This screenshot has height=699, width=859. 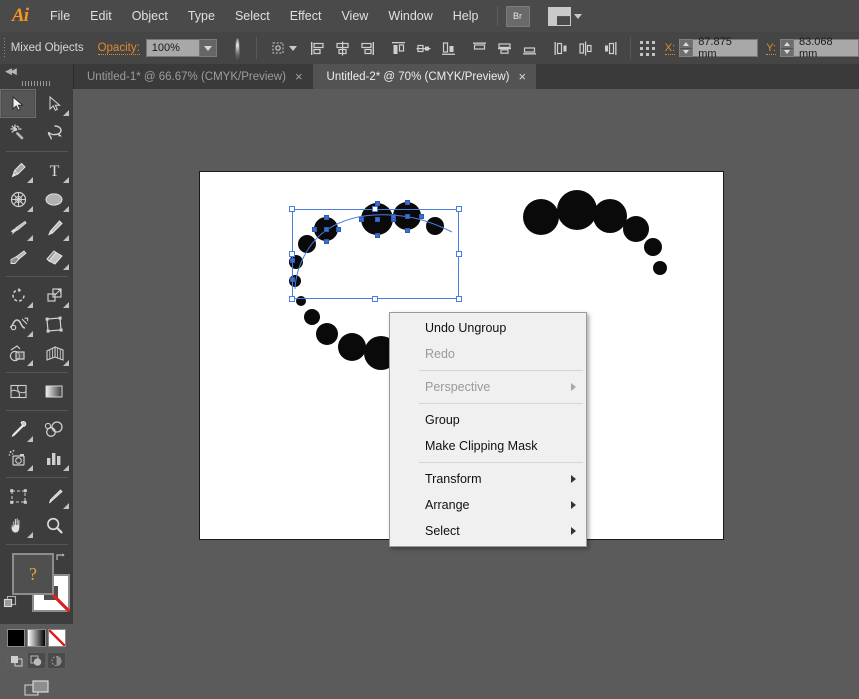 I want to click on ellipse-tool, so click(x=54, y=199).